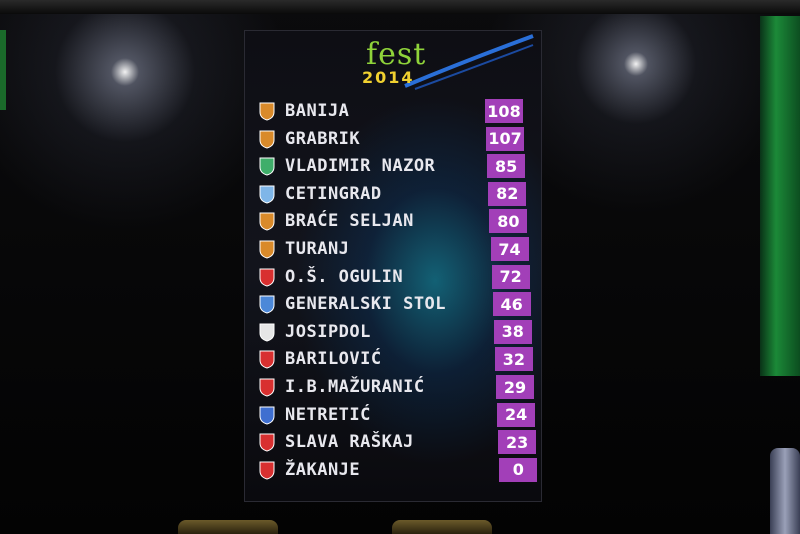 Image resolution: width=800 pixels, height=534 pixels. What do you see at coordinates (515, 387) in the screenshot?
I see `team-points: 29` at bounding box center [515, 387].